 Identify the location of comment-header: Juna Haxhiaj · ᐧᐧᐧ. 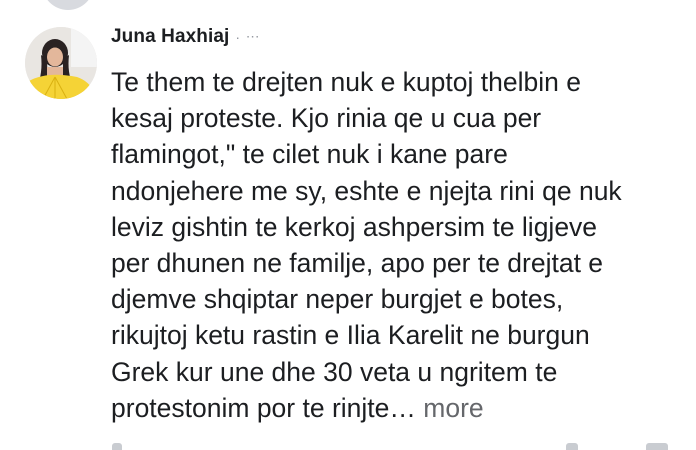
(396, 40).